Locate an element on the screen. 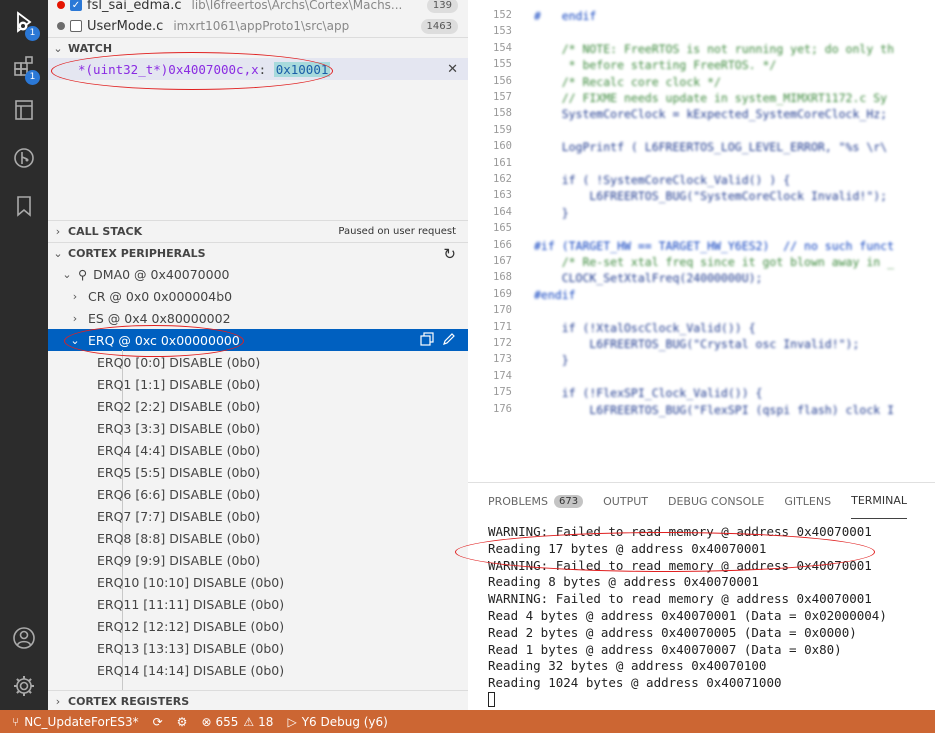  line-number: 159 is located at coordinates (502, 129).